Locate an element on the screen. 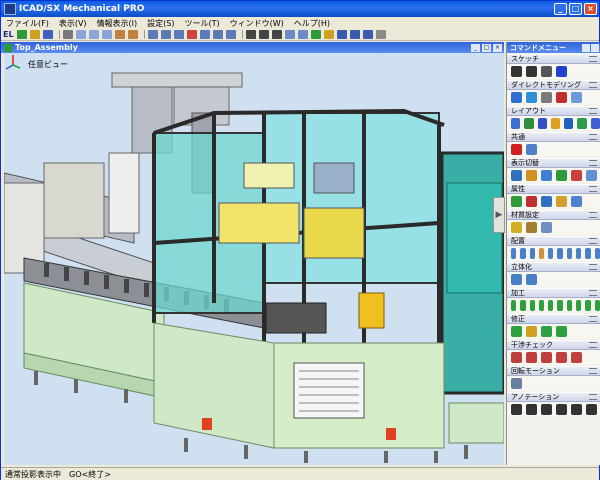  maximize-button: □ is located at coordinates (575, 9).